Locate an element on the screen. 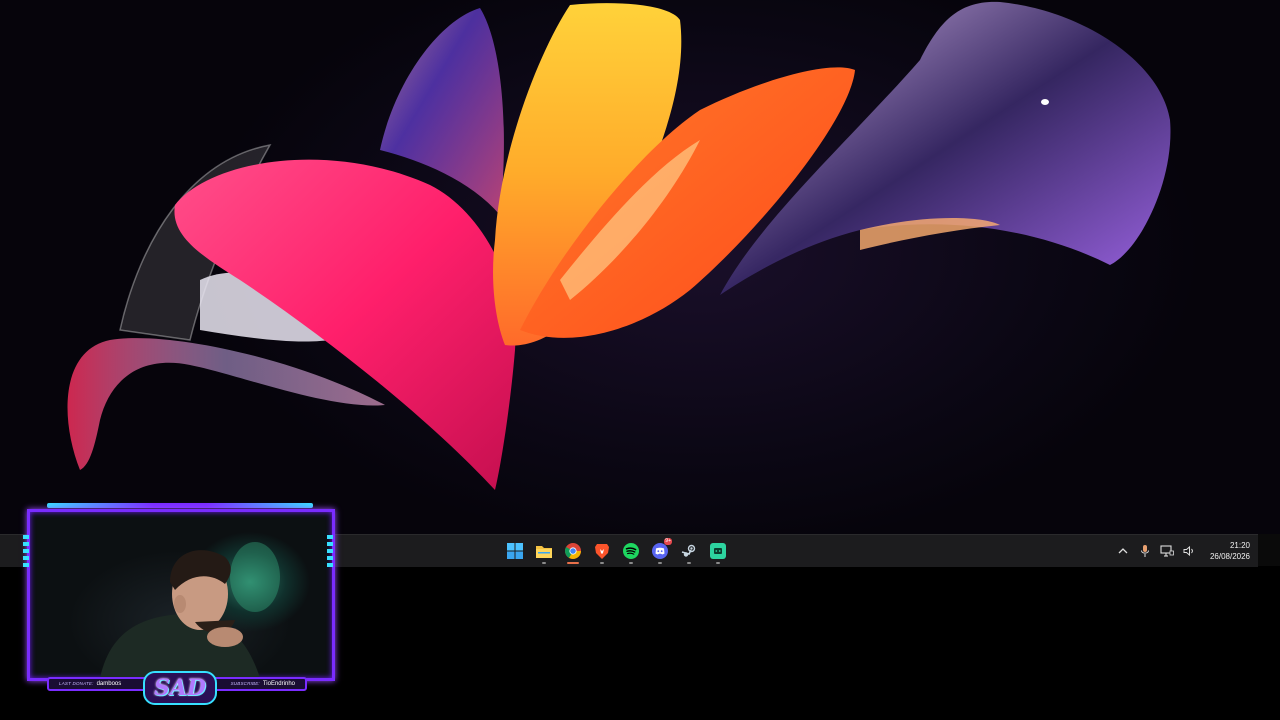 The width and height of the screenshot is (1280, 720). volume-button is located at coordinates (1189, 551).